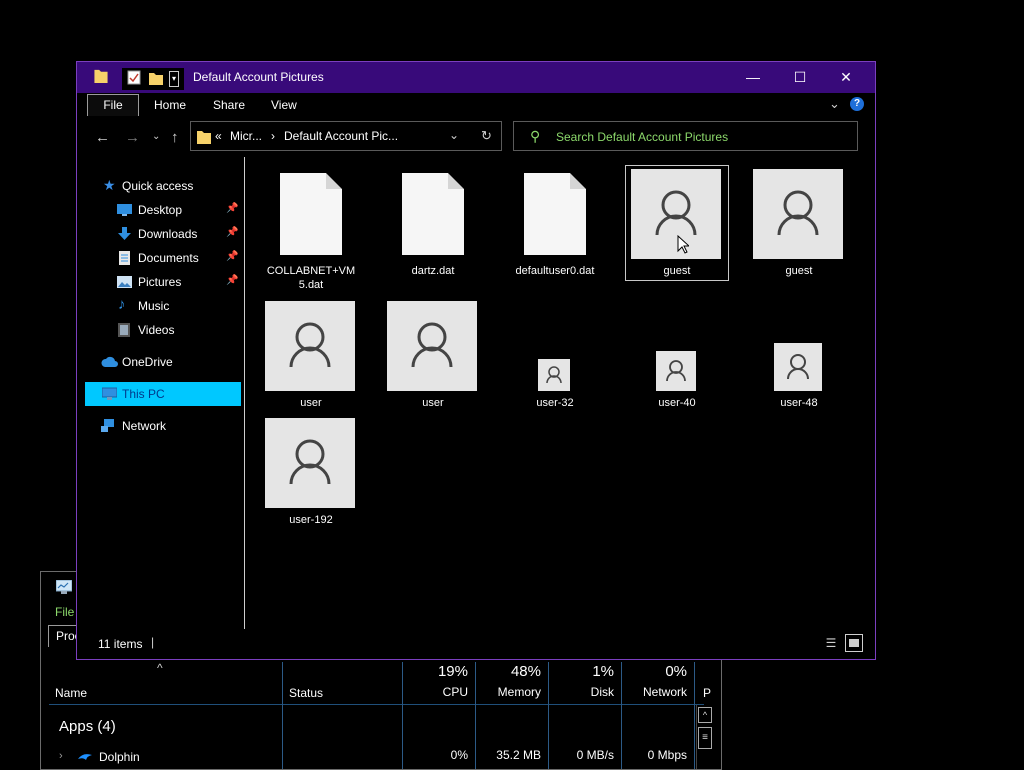 Image resolution: width=1024 pixels, height=770 pixels. Describe the element at coordinates (163, 282) in the screenshot. I see `sidebar-item-pictures: Pictures 📌` at that location.